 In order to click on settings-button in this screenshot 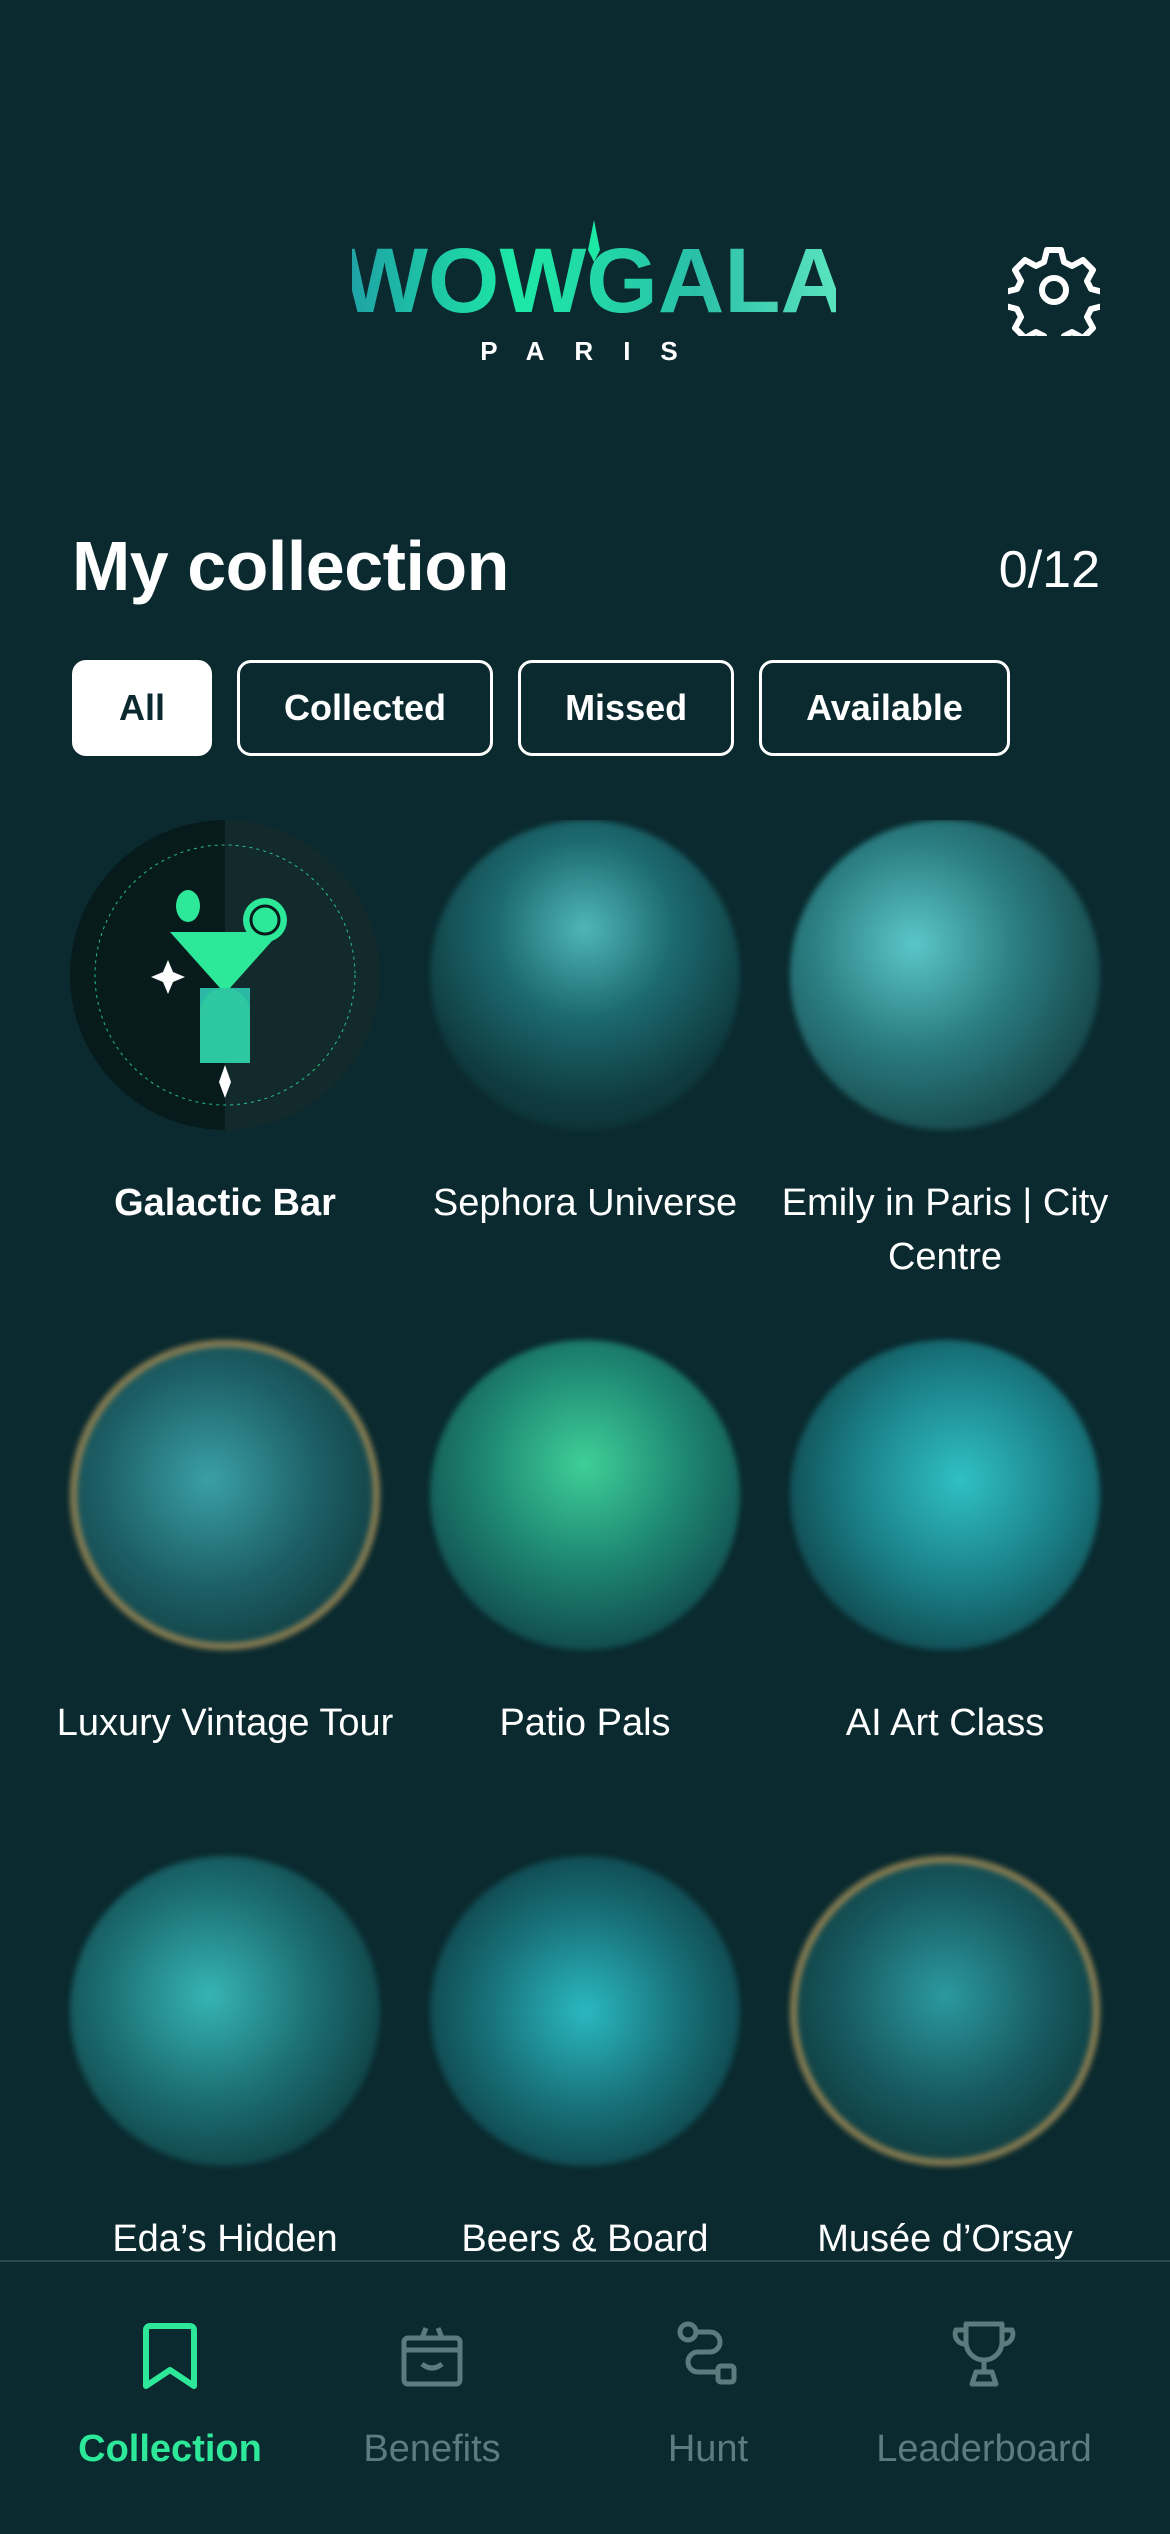, I will do `click(1054, 297)`.